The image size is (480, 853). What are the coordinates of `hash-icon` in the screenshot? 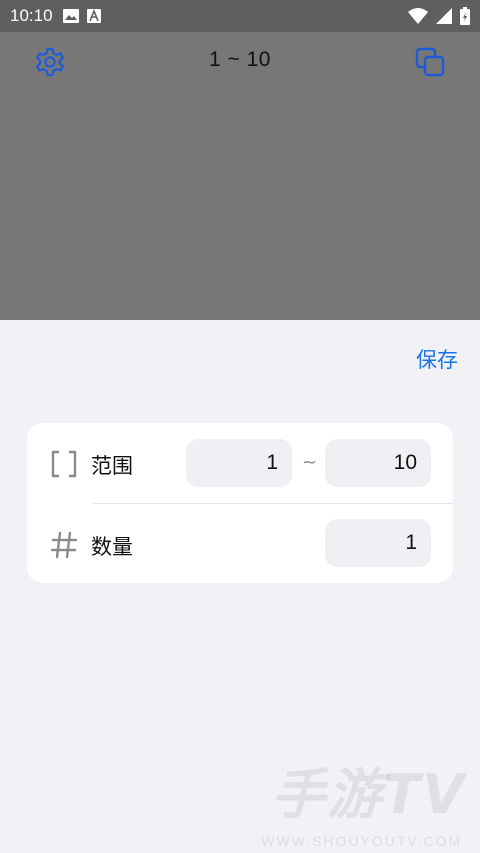 It's located at (64, 545).